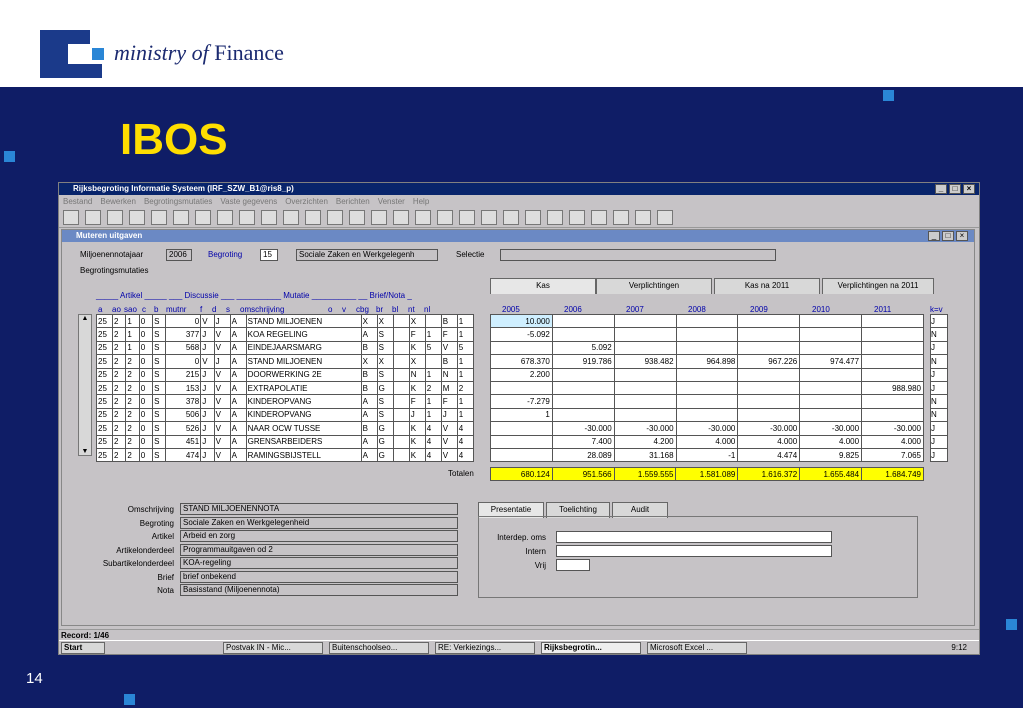  I want to click on table-row: 25 2 2 0 S 215 J V A DOORWERKING 2E B S N 1 N 1, so click(285, 374).